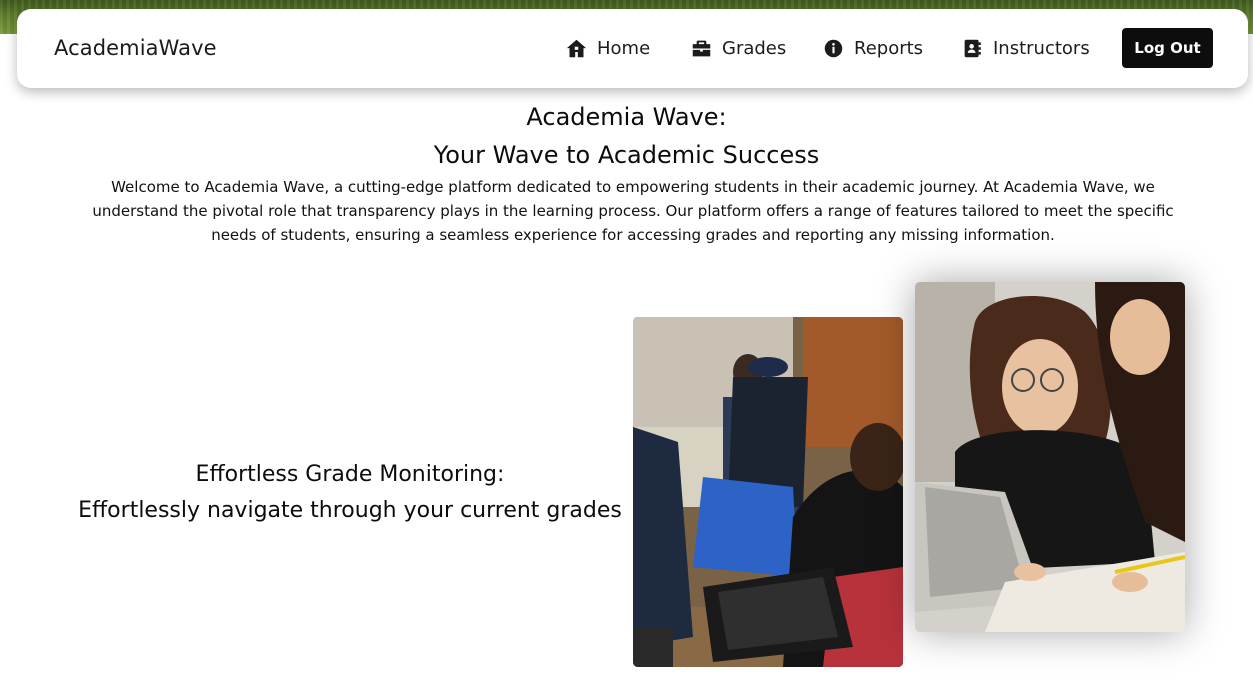 Image resolution: width=1253 pixels, height=679 pixels. Describe the element at coordinates (972, 48) in the screenshot. I see `address-book-icon` at that location.